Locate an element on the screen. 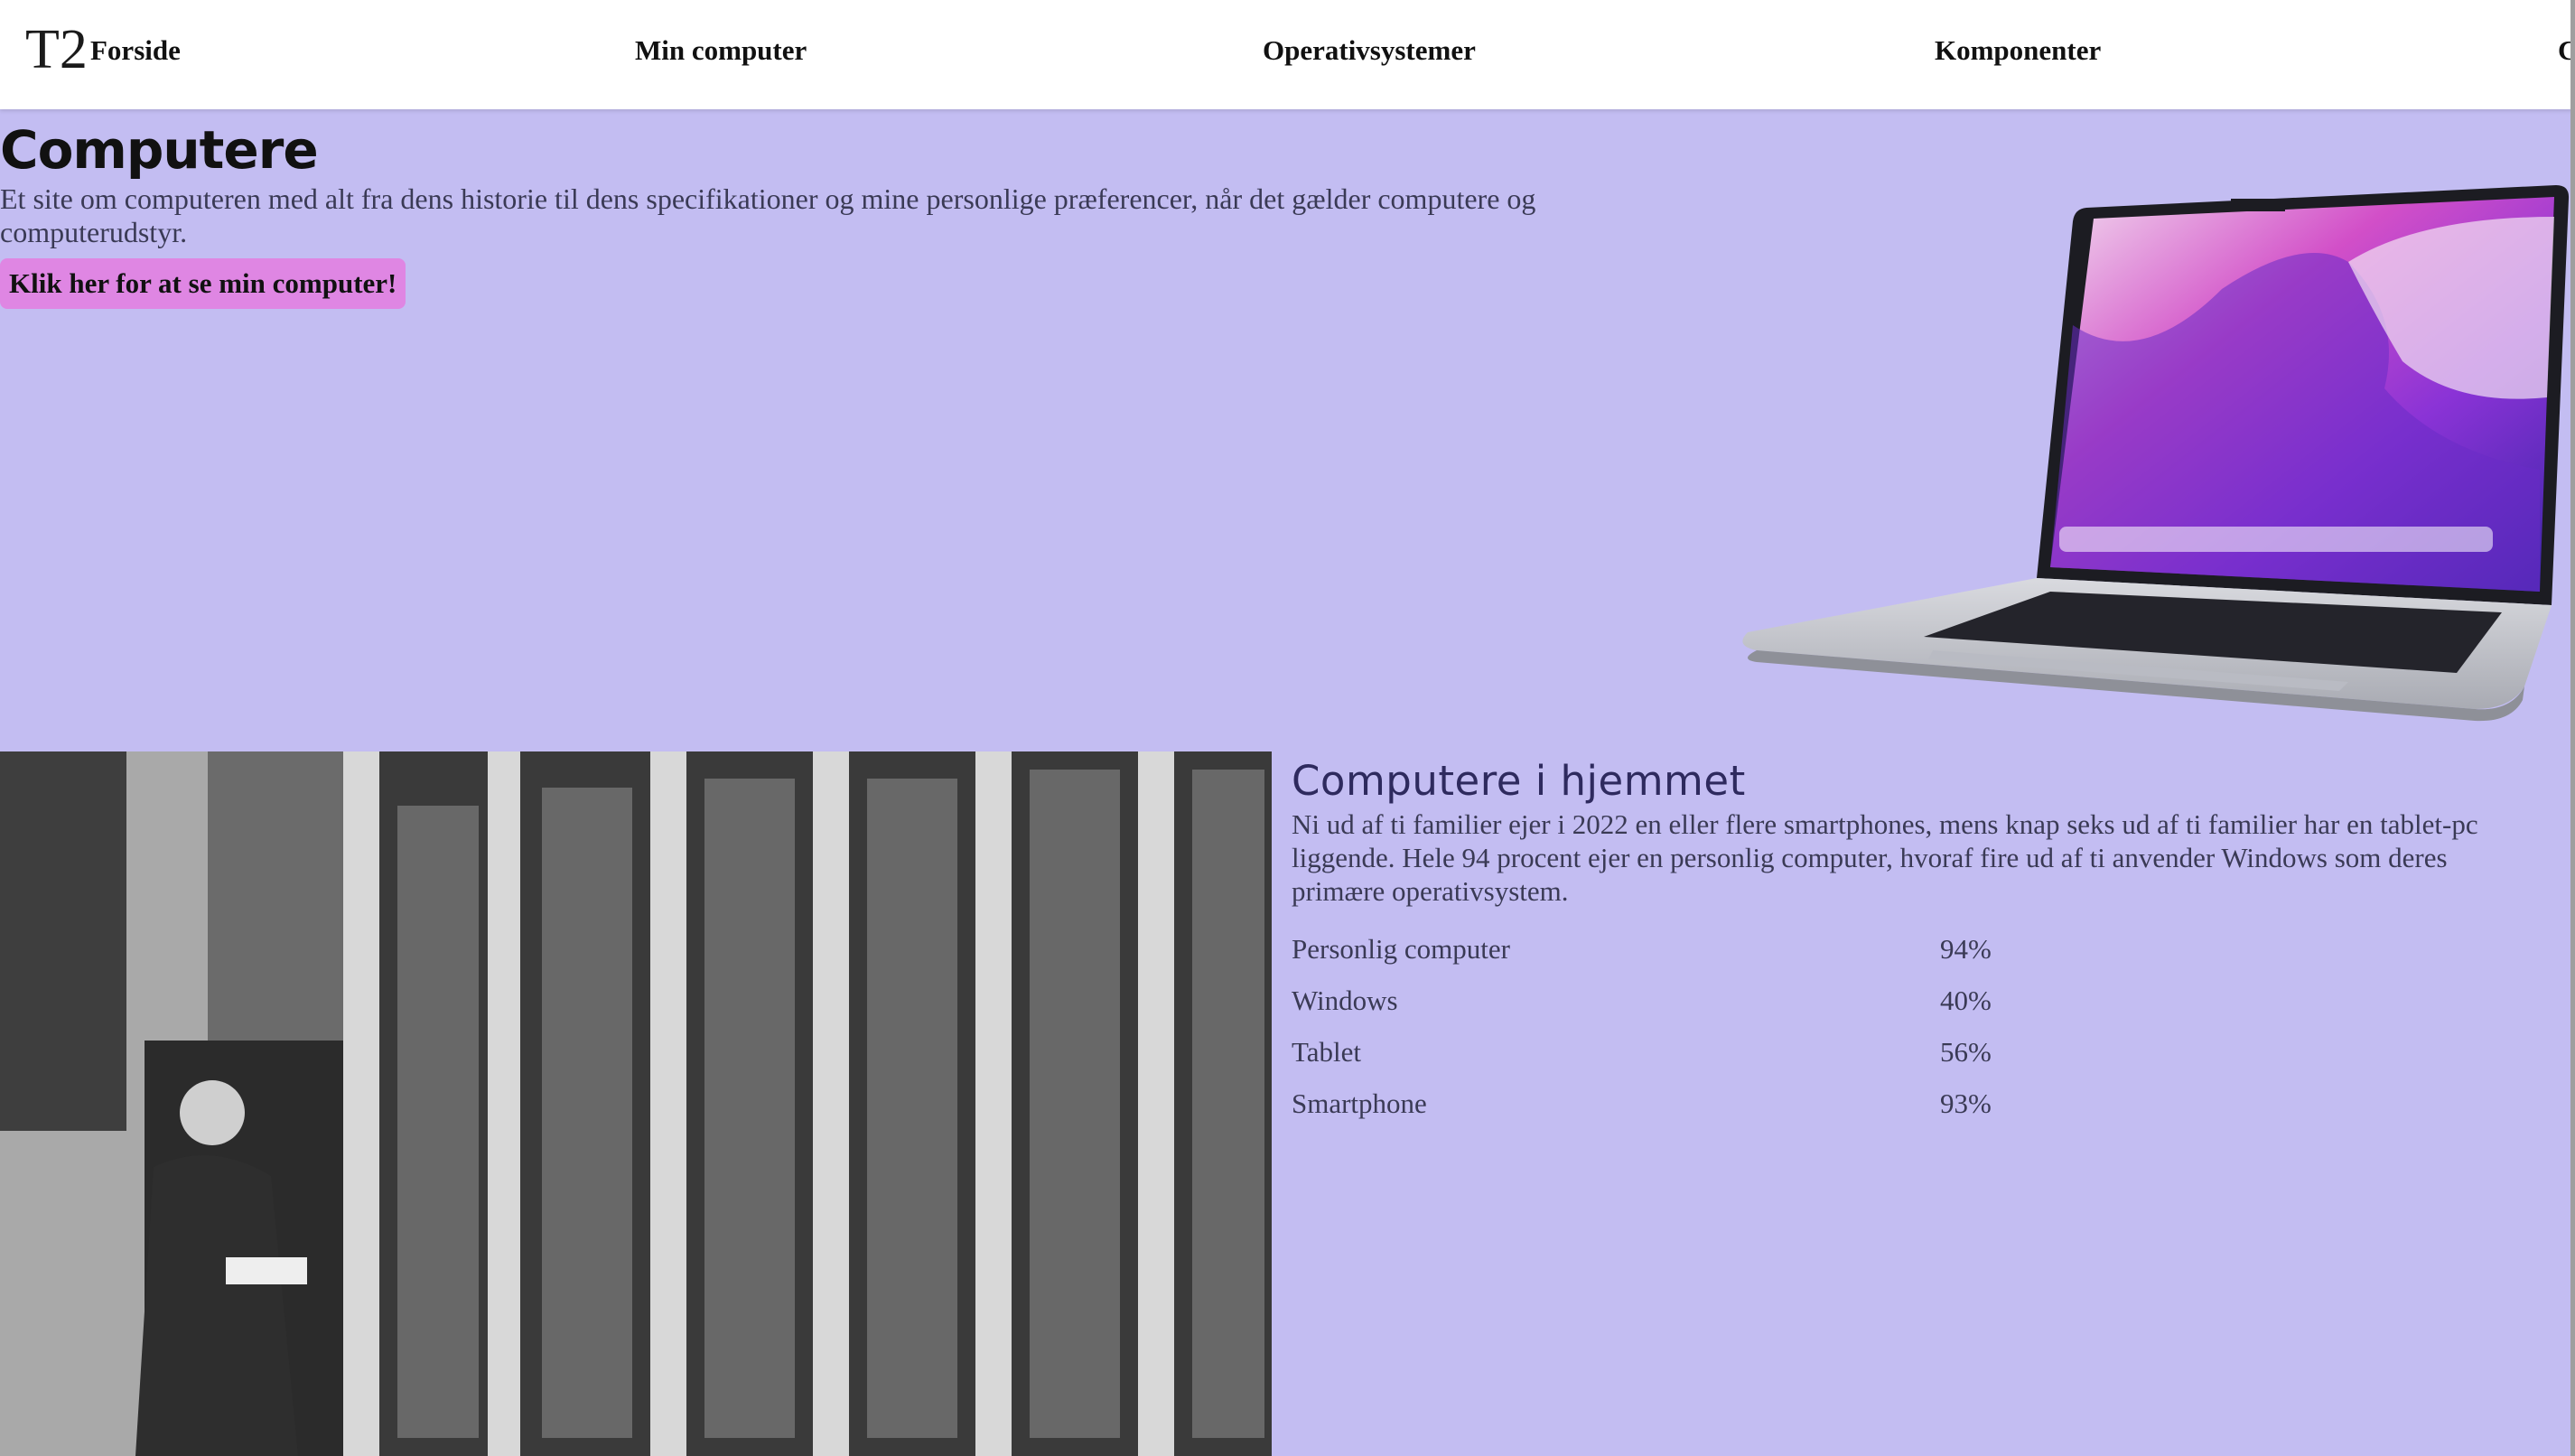  table-row: Personlig computer 94% is located at coordinates (1642, 949).